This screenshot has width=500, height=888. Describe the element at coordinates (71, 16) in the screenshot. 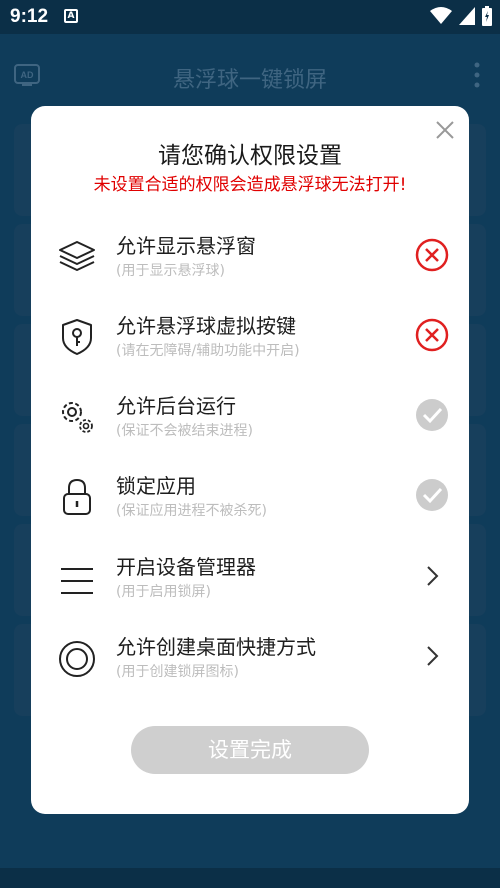

I see `notification-icon: A` at that location.